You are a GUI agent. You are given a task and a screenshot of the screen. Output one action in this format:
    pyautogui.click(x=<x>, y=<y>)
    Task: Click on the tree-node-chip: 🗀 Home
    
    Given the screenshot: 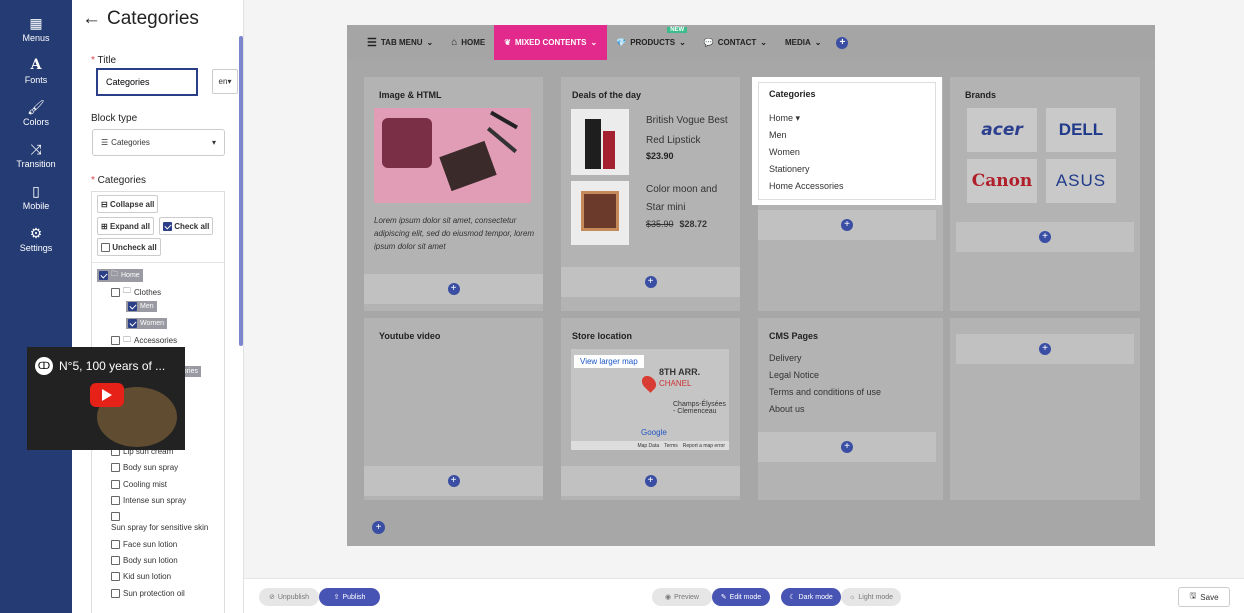 What is the action you would take?
    pyautogui.click(x=120, y=275)
    